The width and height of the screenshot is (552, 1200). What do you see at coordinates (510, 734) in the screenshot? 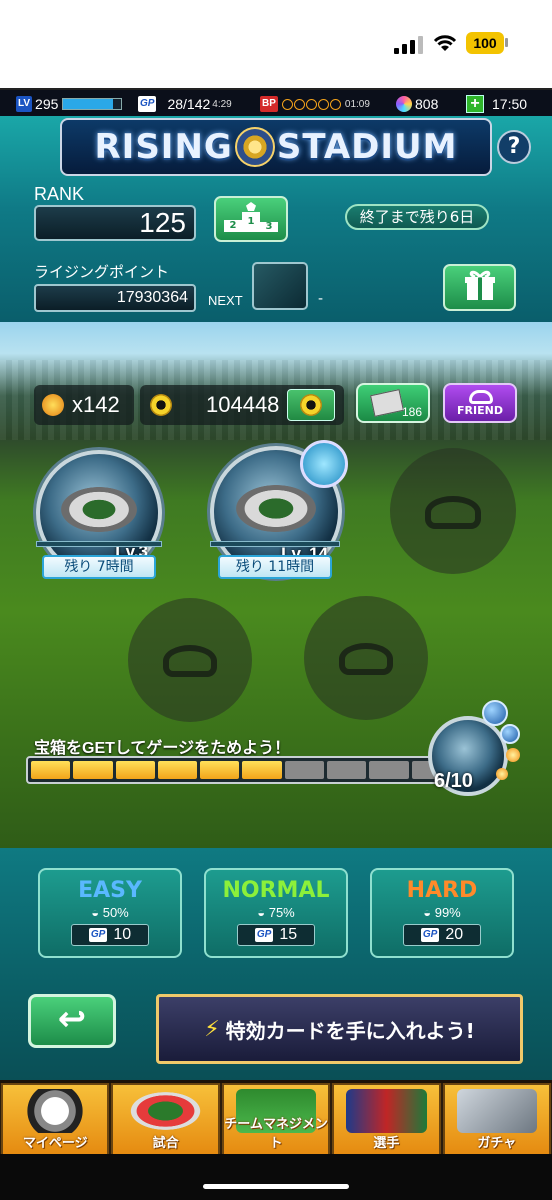
I see `bubble-icon` at bounding box center [510, 734].